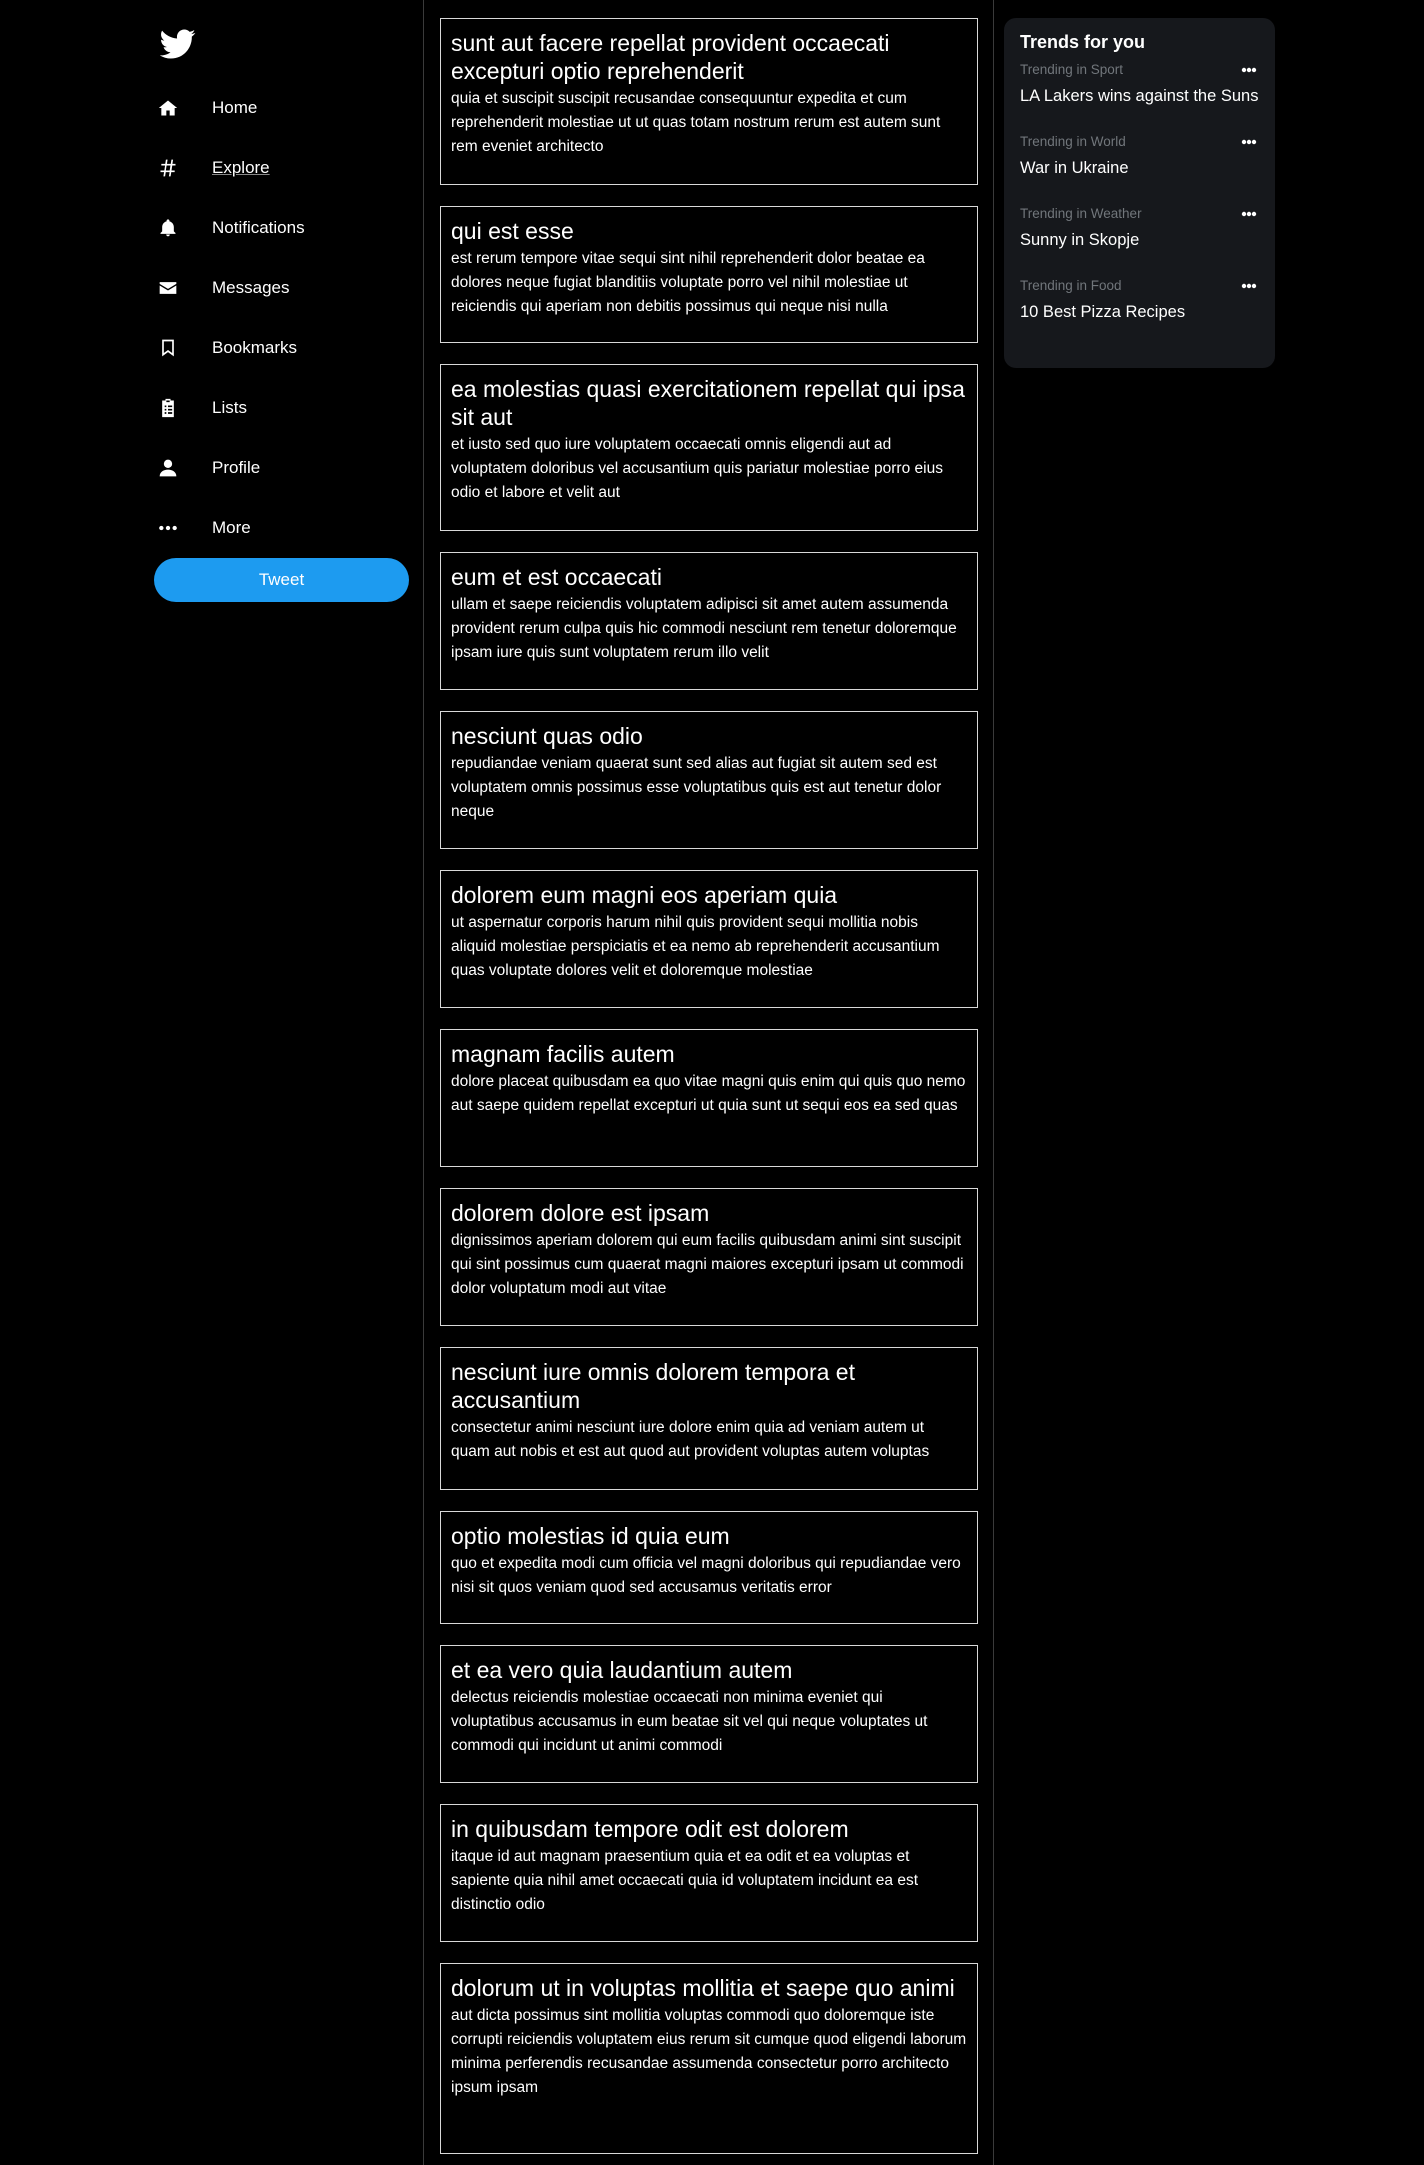 The height and width of the screenshot is (2165, 1424). What do you see at coordinates (178, 168) in the screenshot?
I see `hashtag-icon` at bounding box center [178, 168].